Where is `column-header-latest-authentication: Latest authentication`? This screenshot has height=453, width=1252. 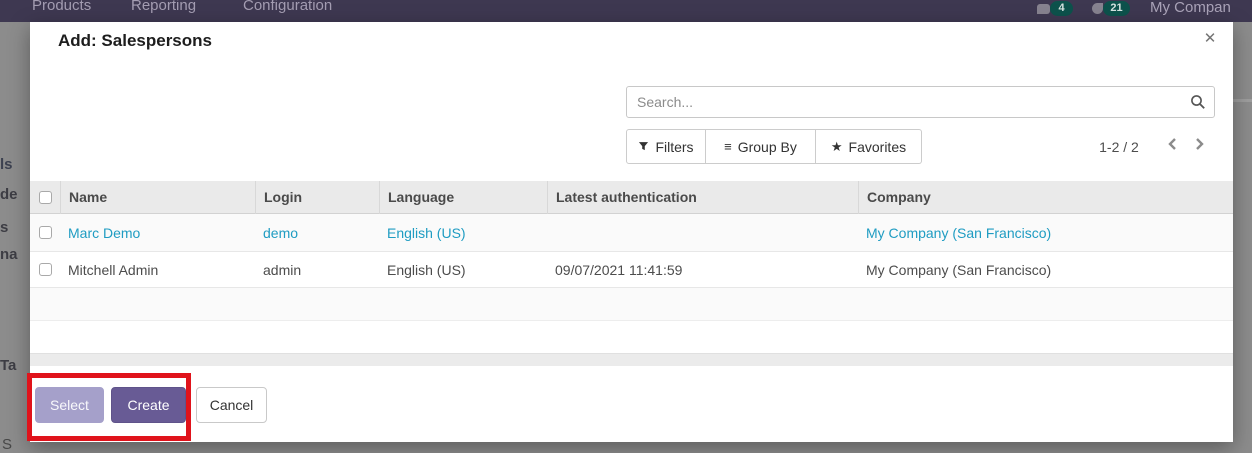
column-header-latest-authentication: Latest authentication is located at coordinates (702, 197).